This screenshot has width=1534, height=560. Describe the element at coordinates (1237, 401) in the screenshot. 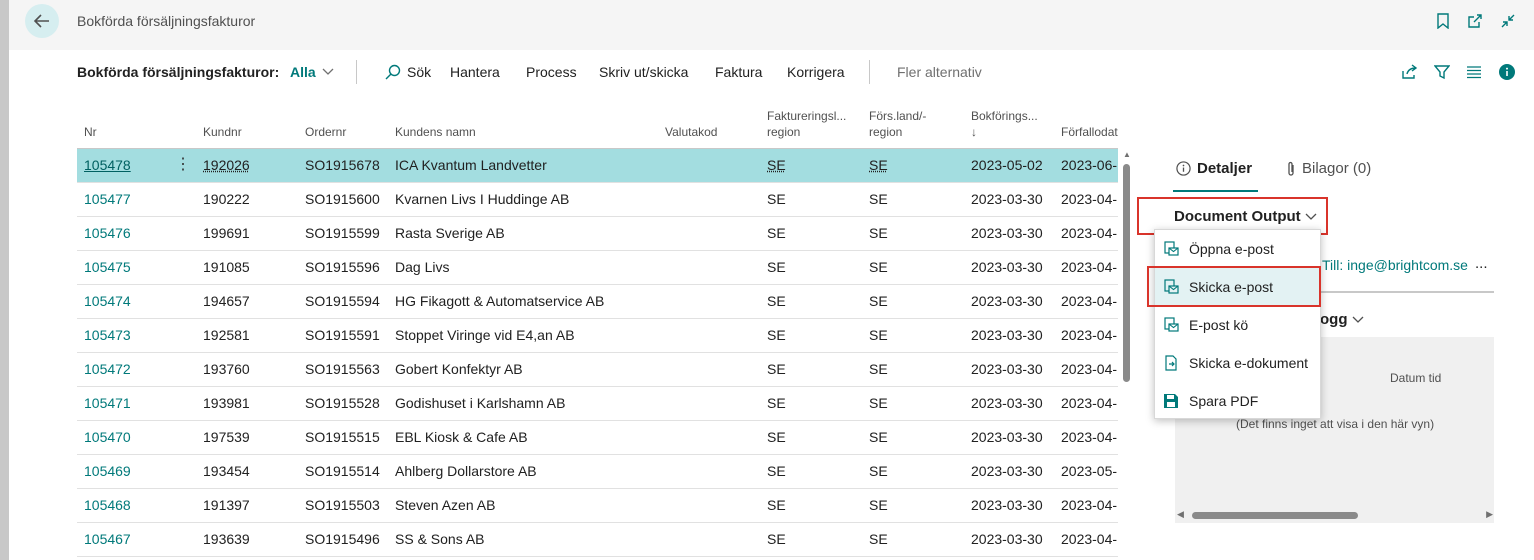

I see `menu-item-save-pdf: Spara PDF` at that location.